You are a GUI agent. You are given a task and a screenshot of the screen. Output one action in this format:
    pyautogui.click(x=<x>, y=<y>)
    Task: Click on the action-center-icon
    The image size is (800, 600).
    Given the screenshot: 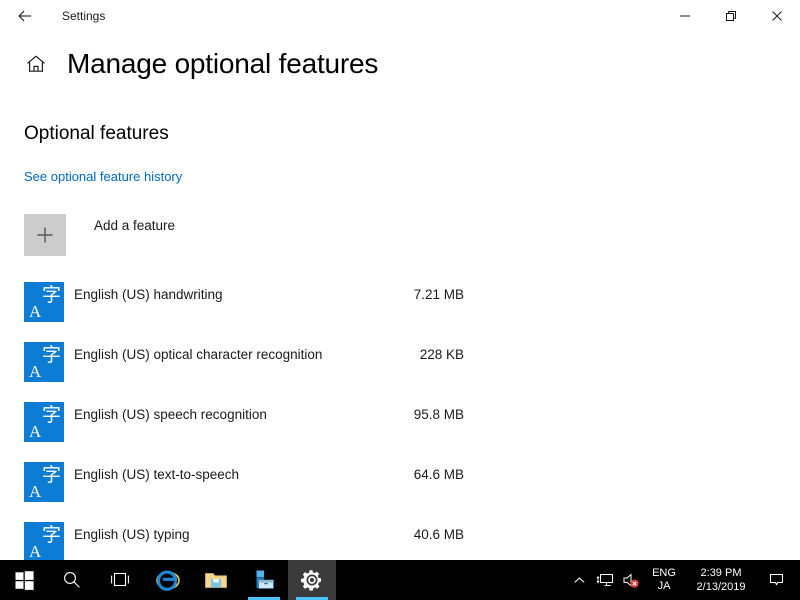 What is the action you would take?
    pyautogui.click(x=776, y=580)
    